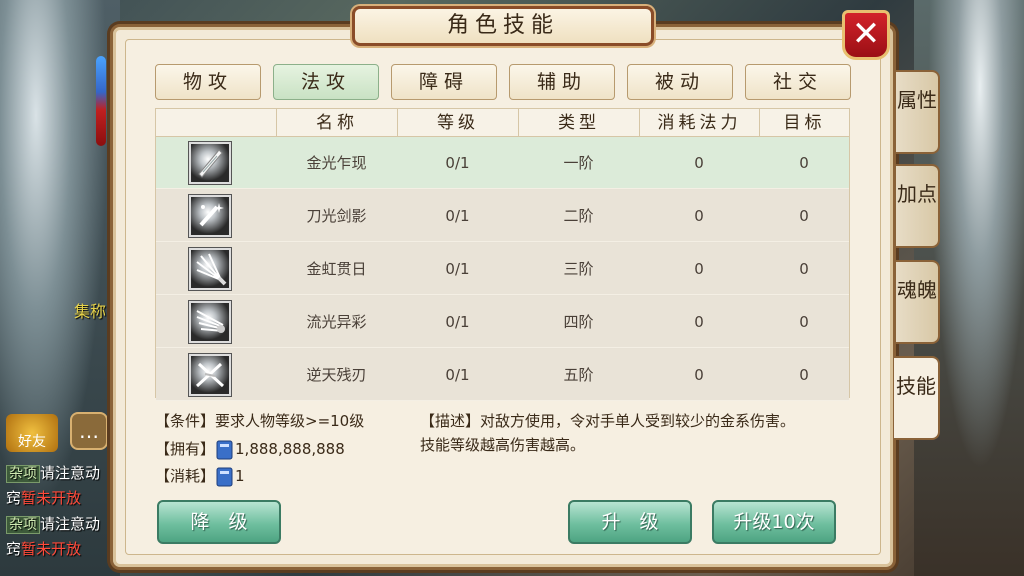 The width and height of the screenshot is (1024, 576). I want to click on side-tab-soul: 魂魄, so click(918, 302).